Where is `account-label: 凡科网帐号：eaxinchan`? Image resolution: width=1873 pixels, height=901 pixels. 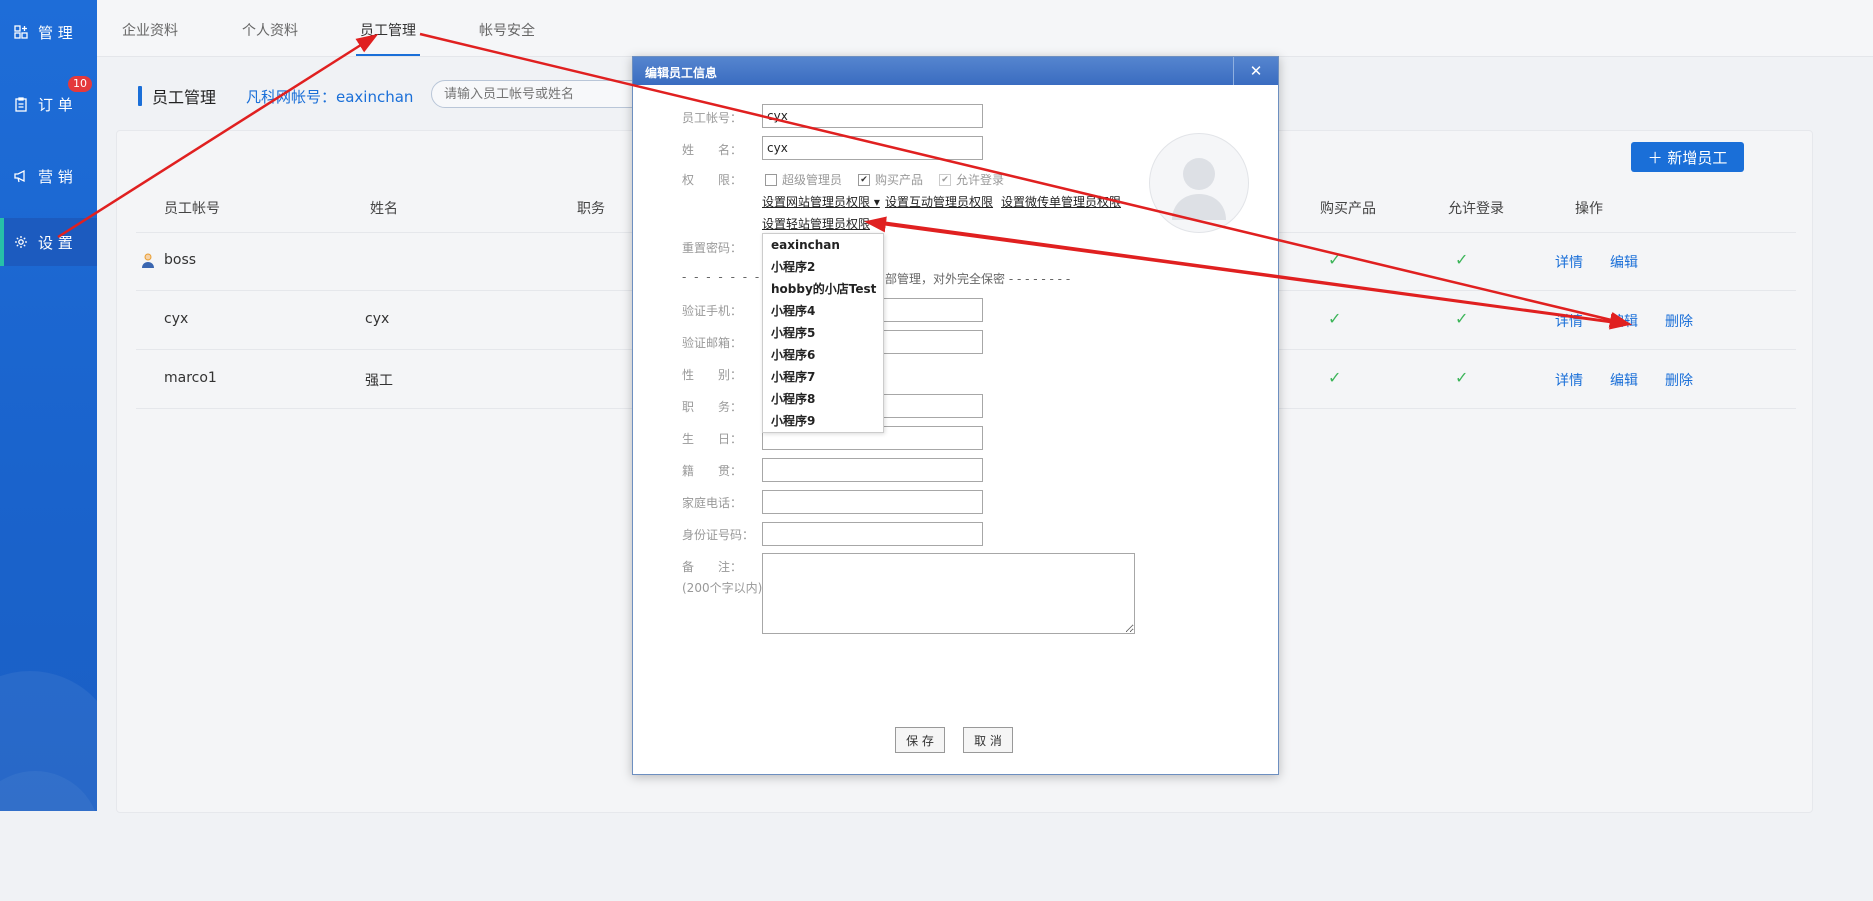
account-label: 凡科网帐号：eaxinchan is located at coordinates (330, 97).